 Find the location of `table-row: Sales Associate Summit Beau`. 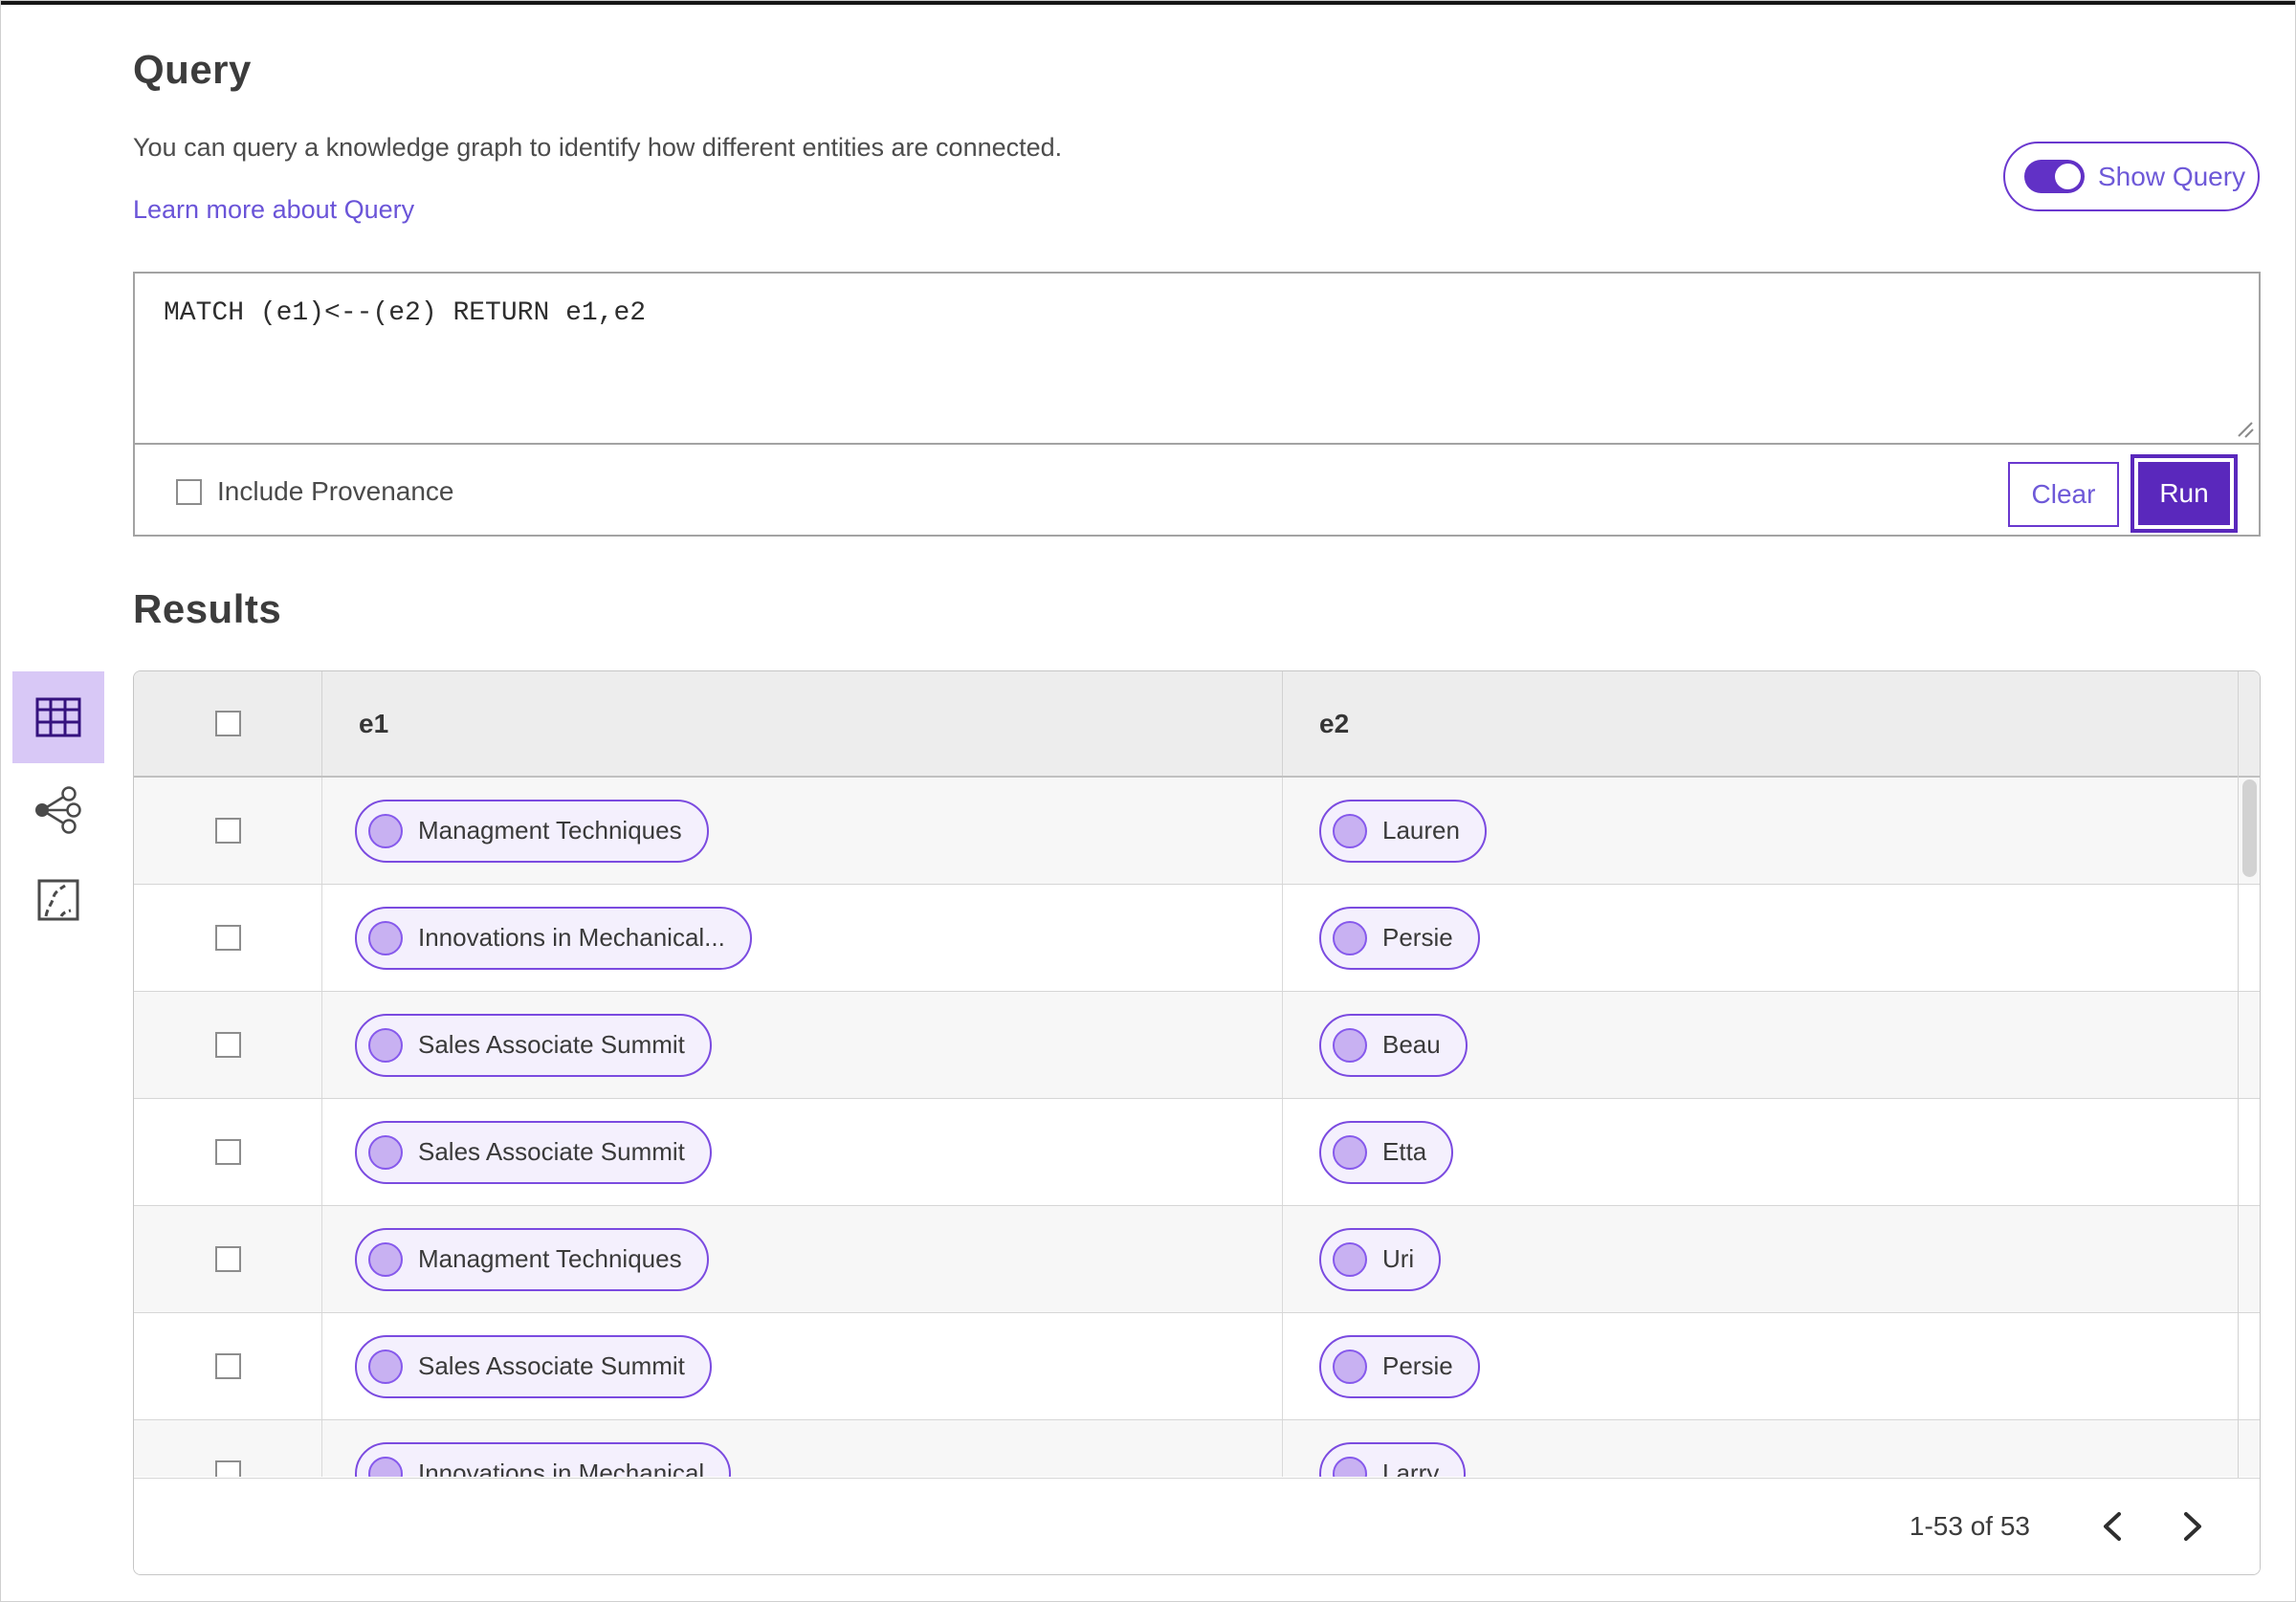

table-row: Sales Associate Summit Beau is located at coordinates (1197, 1045).